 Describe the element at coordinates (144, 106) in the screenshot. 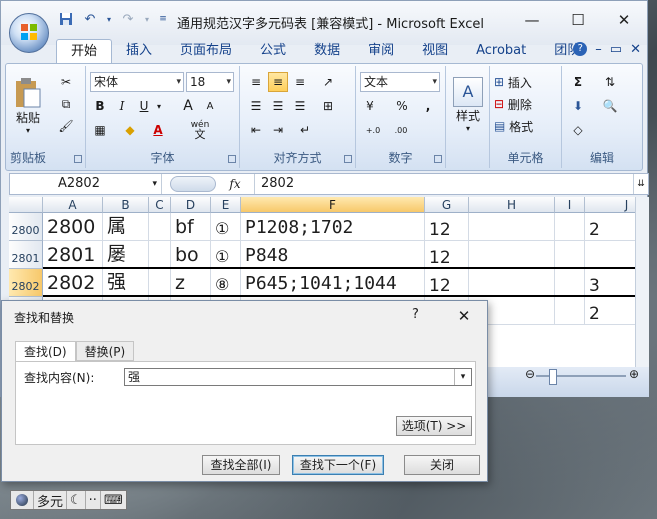

I see `underline-button: U` at that location.